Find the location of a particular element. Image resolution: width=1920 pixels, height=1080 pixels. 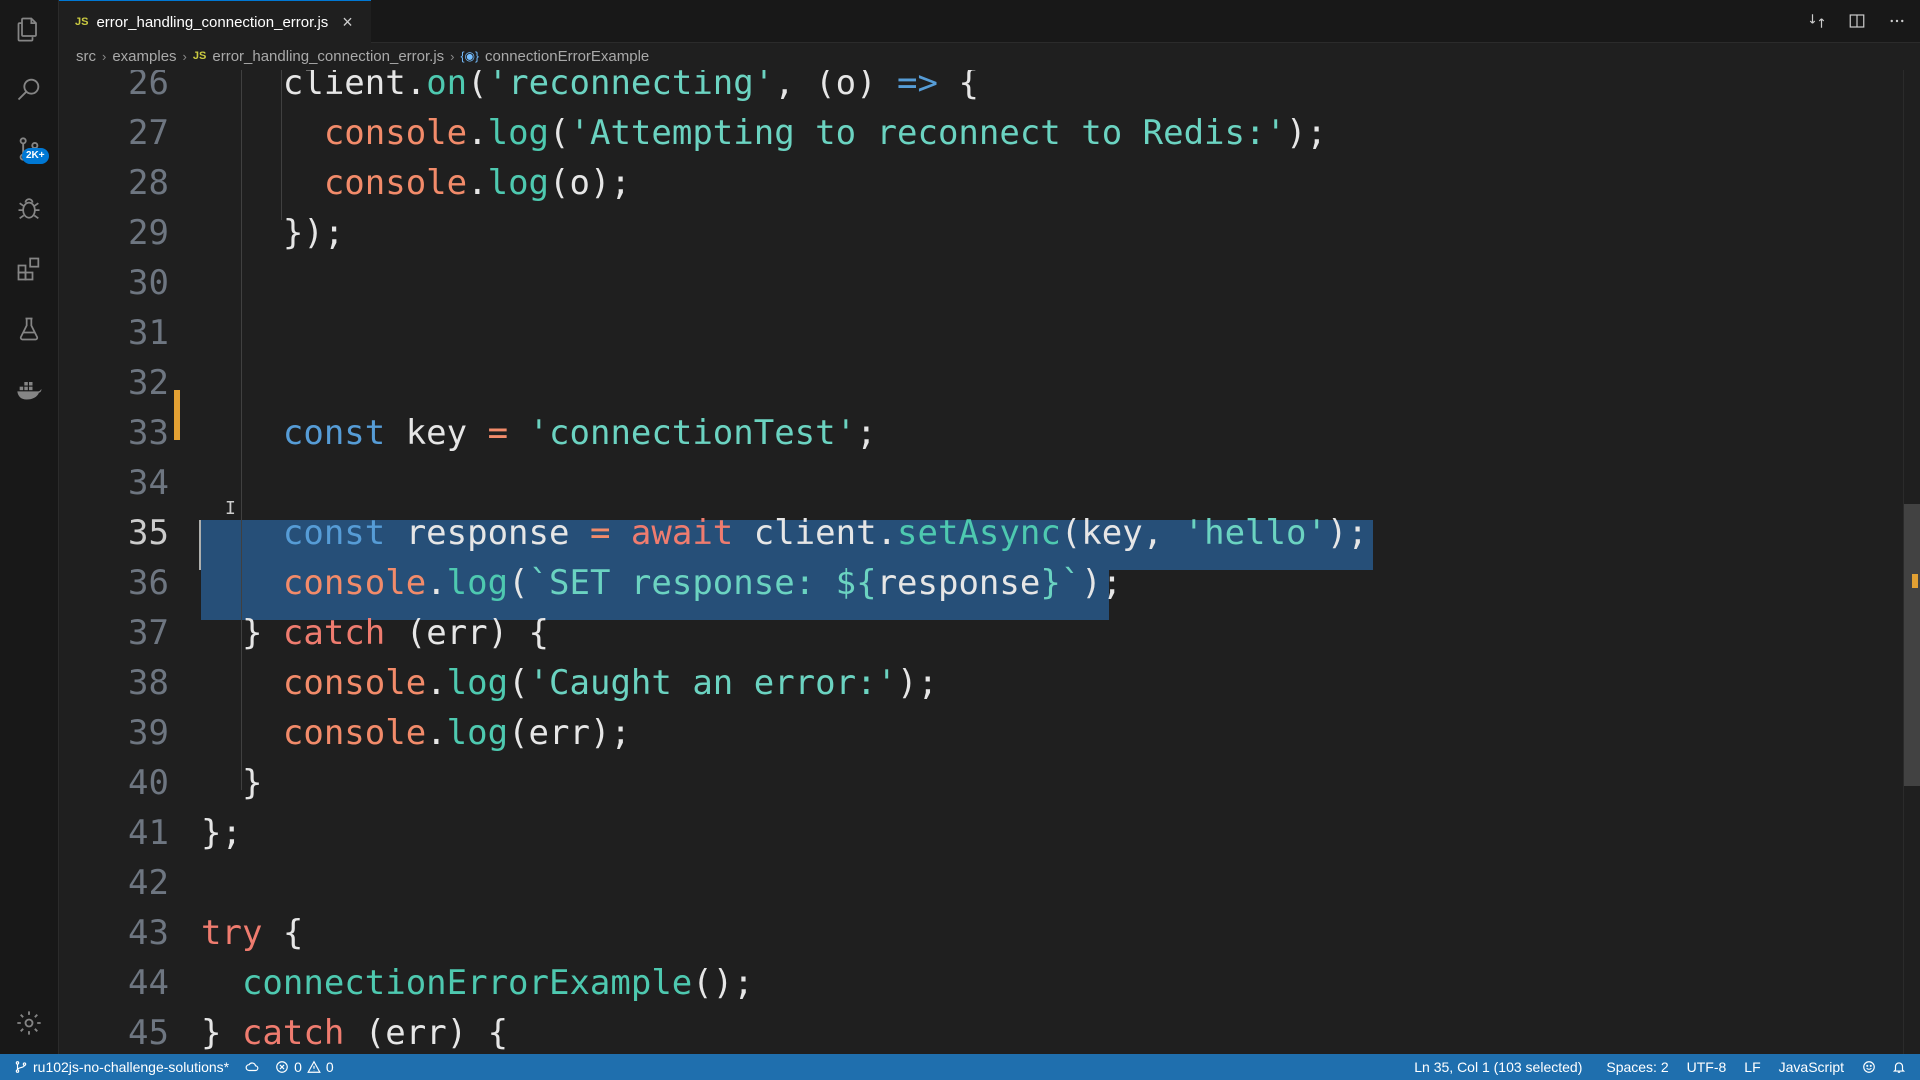

eol-label: LF is located at coordinates (1752, 1067).